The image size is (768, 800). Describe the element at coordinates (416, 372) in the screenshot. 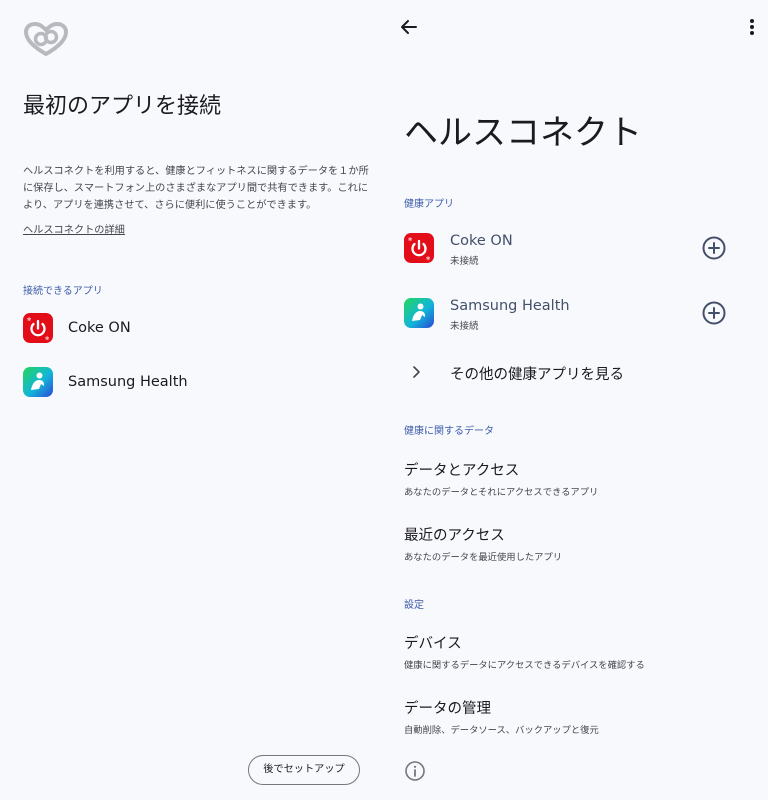

I see `chevron-right-icon` at that location.